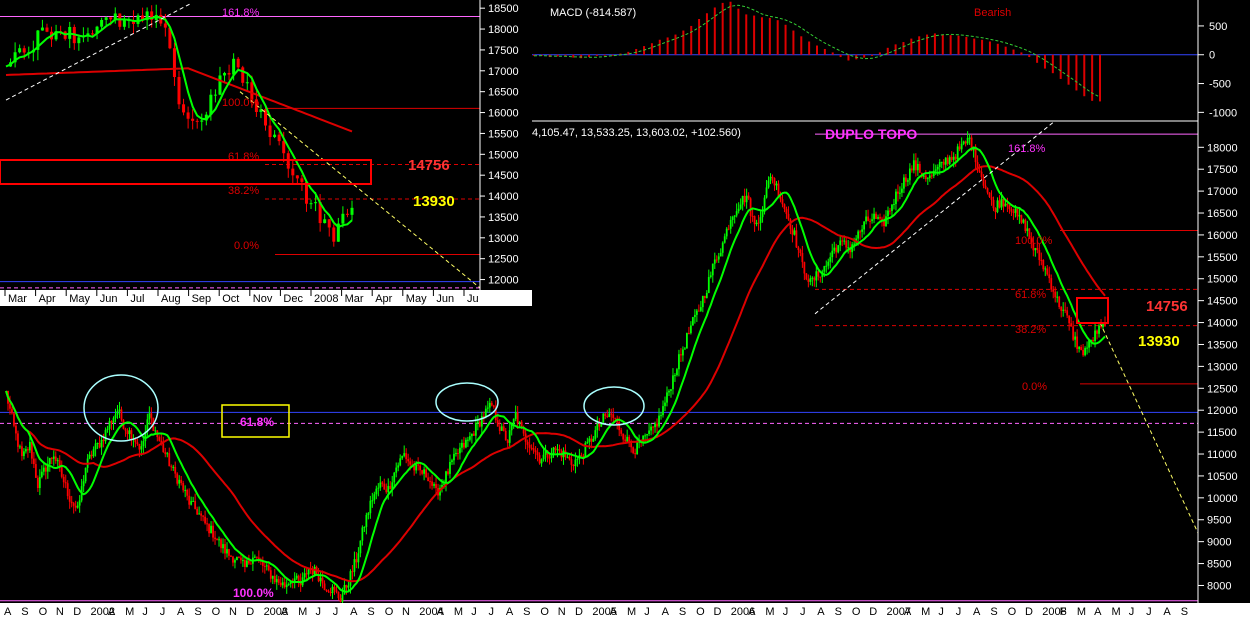  What do you see at coordinates (47, 299) in the screenshot?
I see `inset-x-tick-label: Apr` at bounding box center [47, 299].